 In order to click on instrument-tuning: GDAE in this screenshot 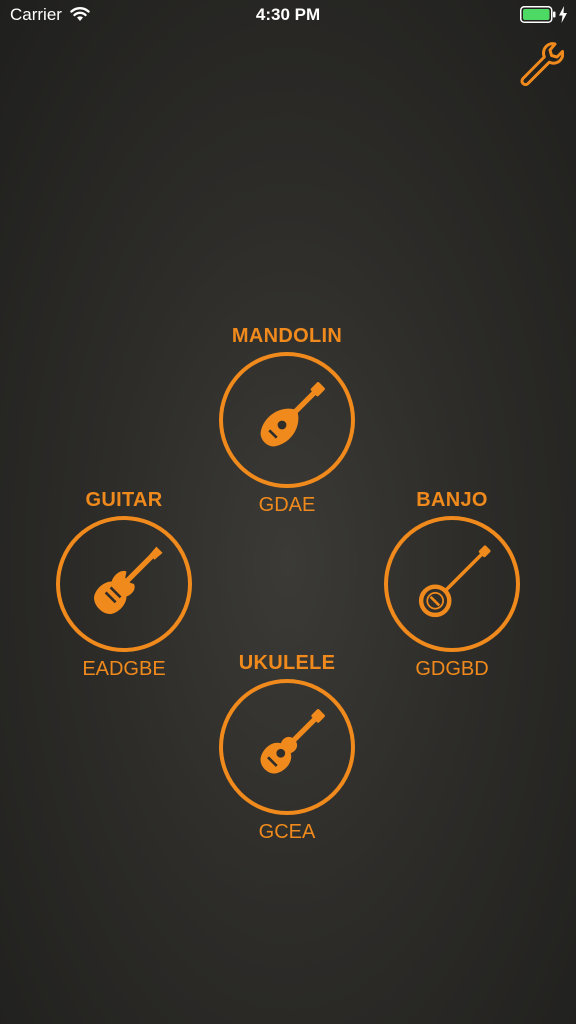, I will do `click(287, 505)`.